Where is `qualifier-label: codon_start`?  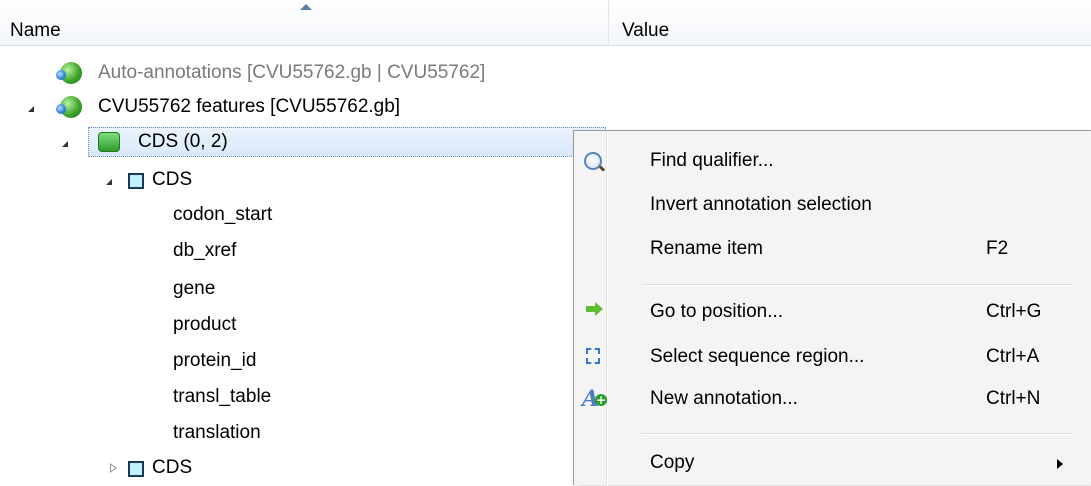 qualifier-label: codon_start is located at coordinates (223, 214).